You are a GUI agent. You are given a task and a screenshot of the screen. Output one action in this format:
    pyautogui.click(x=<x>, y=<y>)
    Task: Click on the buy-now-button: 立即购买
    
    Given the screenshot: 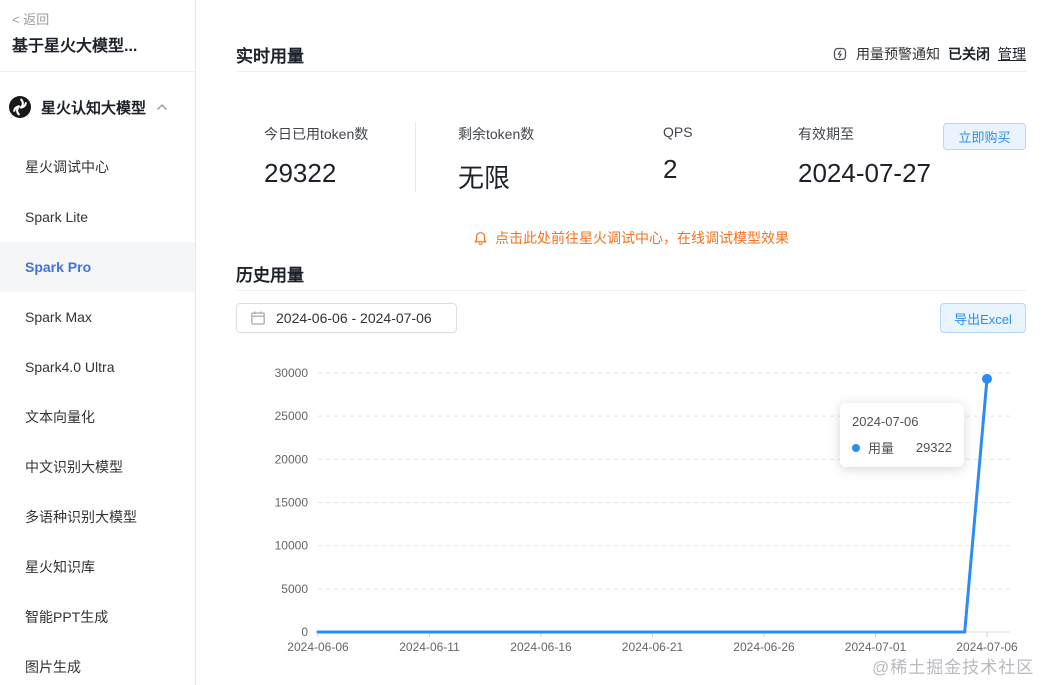 What is the action you would take?
    pyautogui.click(x=984, y=136)
    